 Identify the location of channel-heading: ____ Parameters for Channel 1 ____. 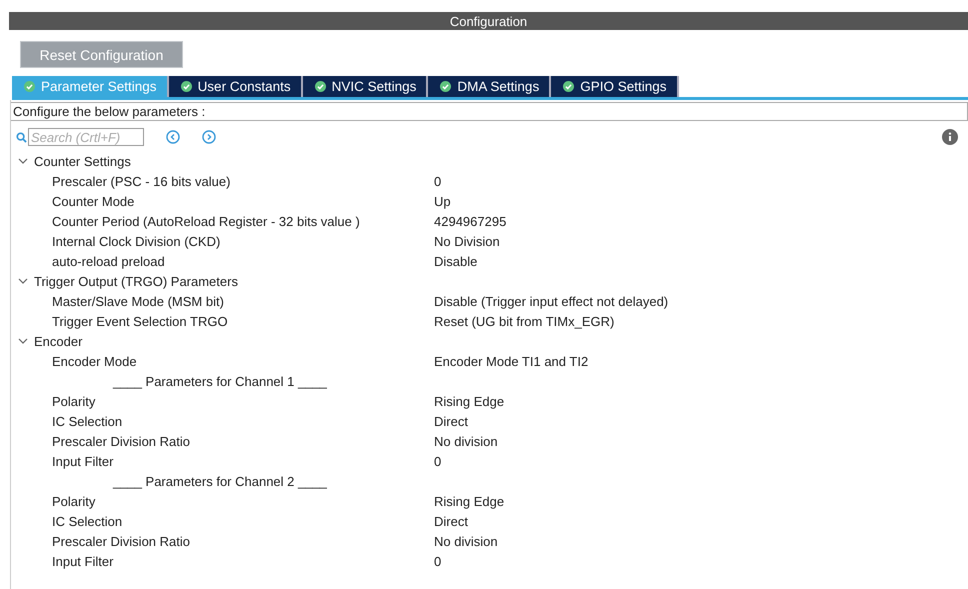
(220, 381).